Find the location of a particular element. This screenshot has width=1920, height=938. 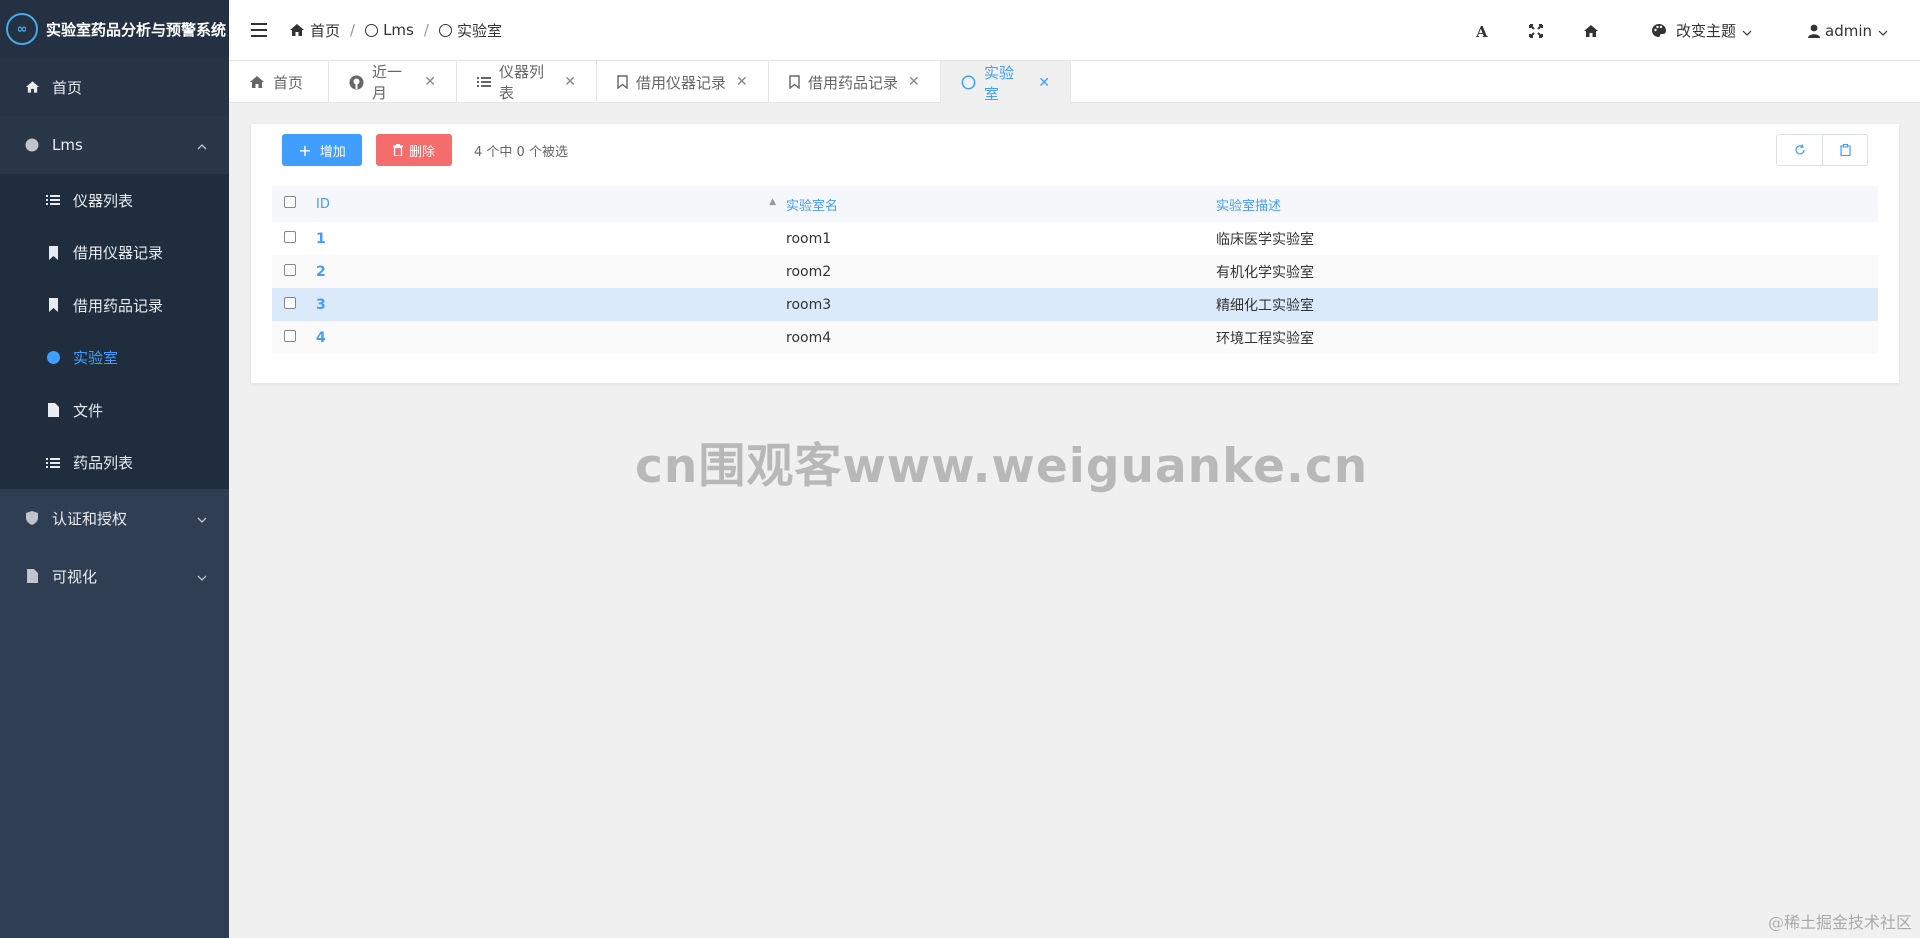

sidebar-item-auth: 认证和授权 is located at coordinates (114, 518).